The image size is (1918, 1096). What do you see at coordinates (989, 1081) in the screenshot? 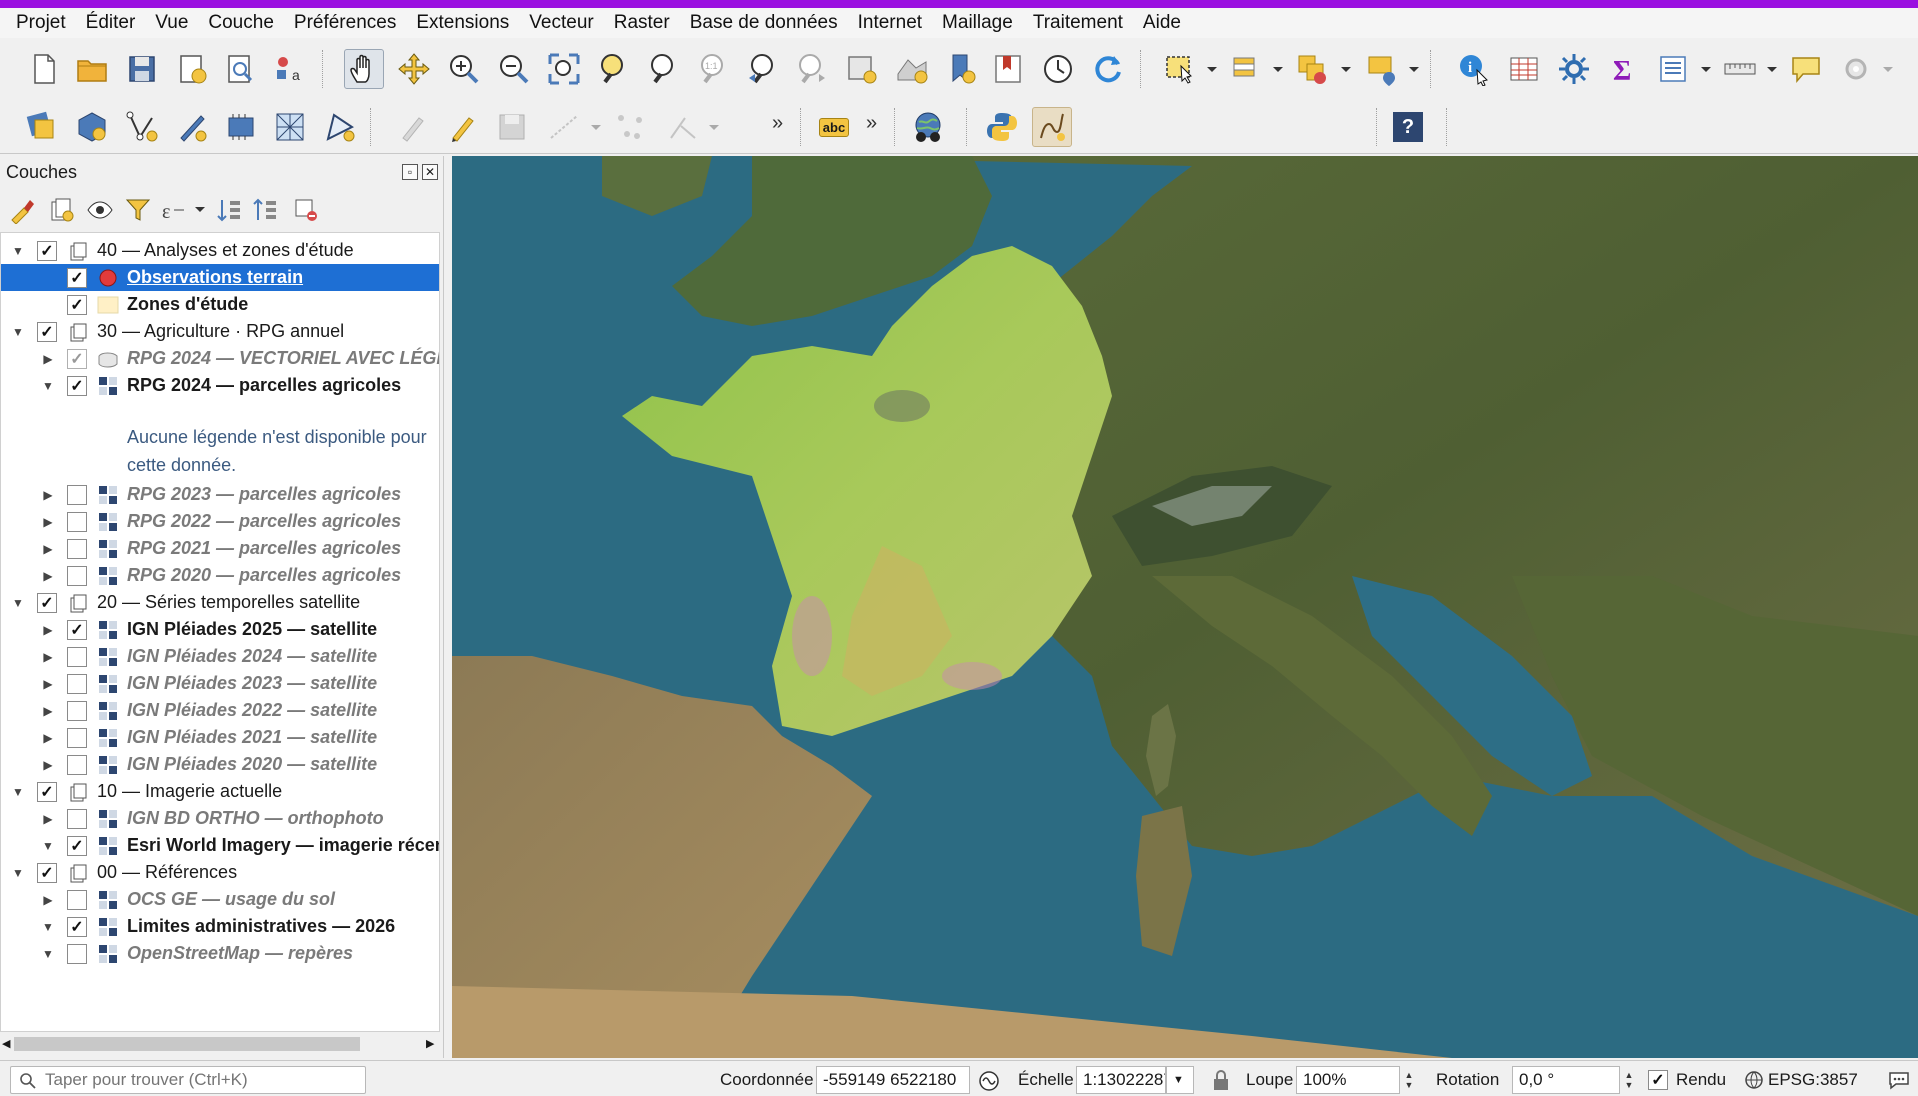
I see `toggle-extents-icon` at bounding box center [989, 1081].